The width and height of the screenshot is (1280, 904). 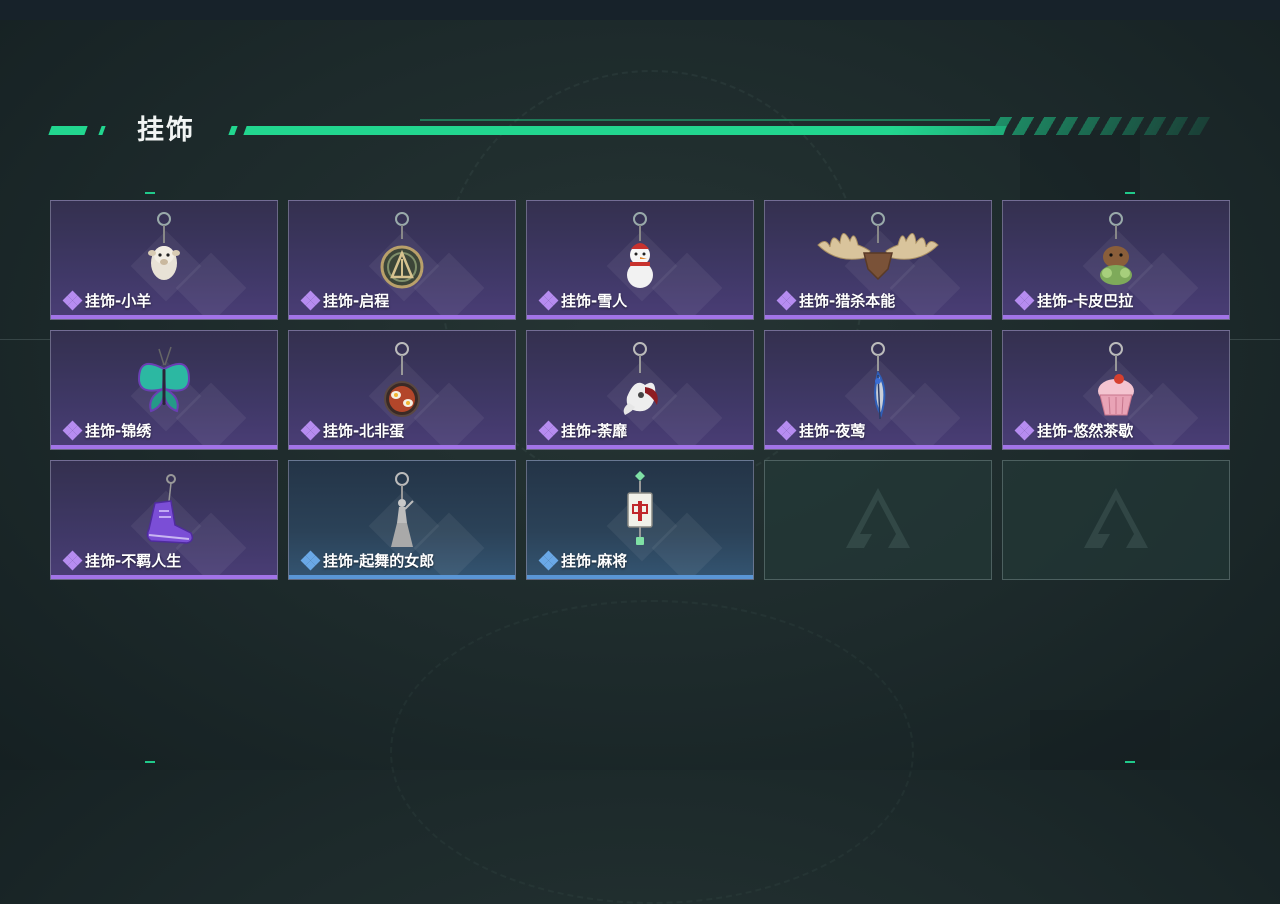 What do you see at coordinates (170, 509) in the screenshot?
I see `sneaker-charm-icon` at bounding box center [170, 509].